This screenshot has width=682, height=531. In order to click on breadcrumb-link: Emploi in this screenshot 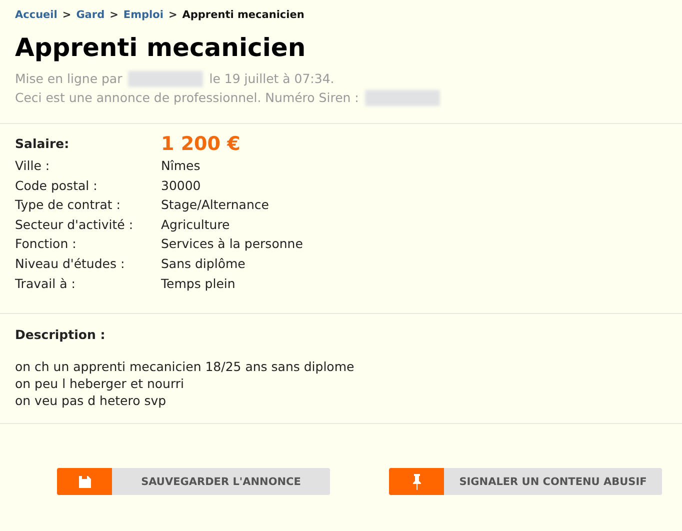, I will do `click(143, 15)`.